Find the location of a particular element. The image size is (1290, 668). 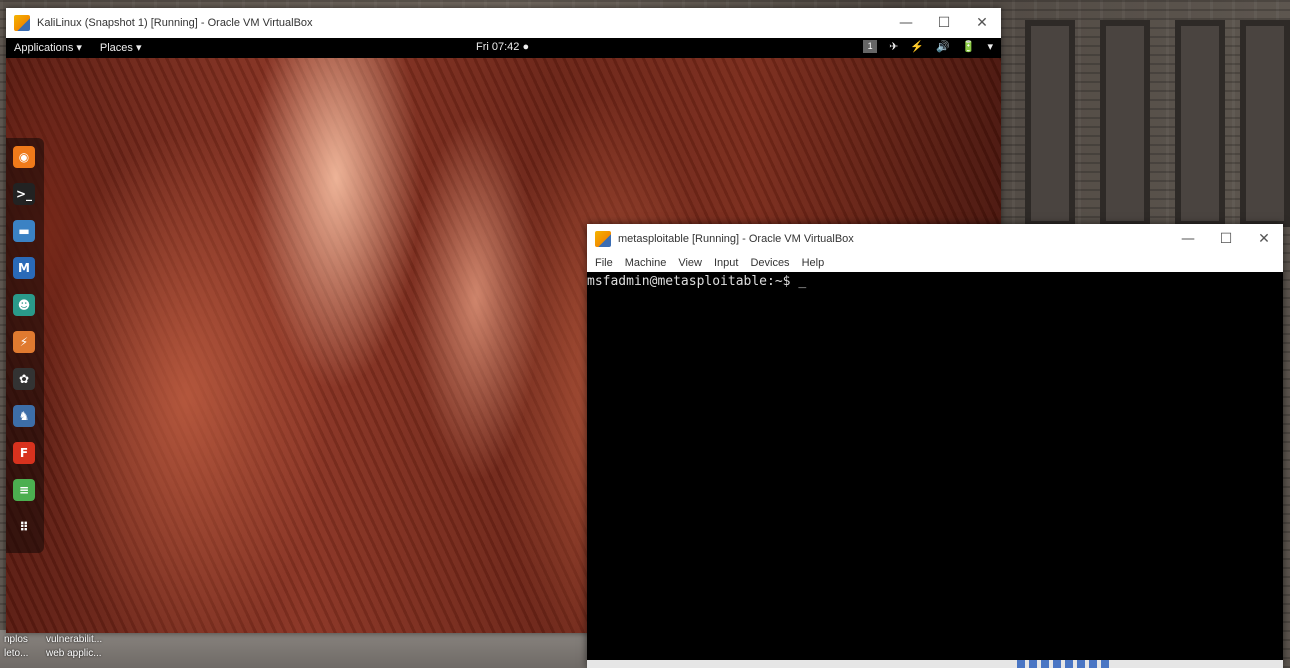

dock: ◉ >_ ▬ M ☻ ⚡ ✿ ♞ F ≡ ⠿ is located at coordinates (25, 345).